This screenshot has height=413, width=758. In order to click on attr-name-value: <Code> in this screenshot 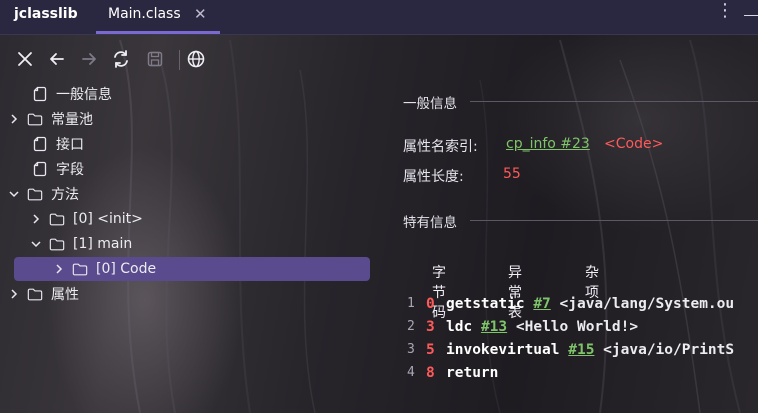, I will do `click(634, 144)`.